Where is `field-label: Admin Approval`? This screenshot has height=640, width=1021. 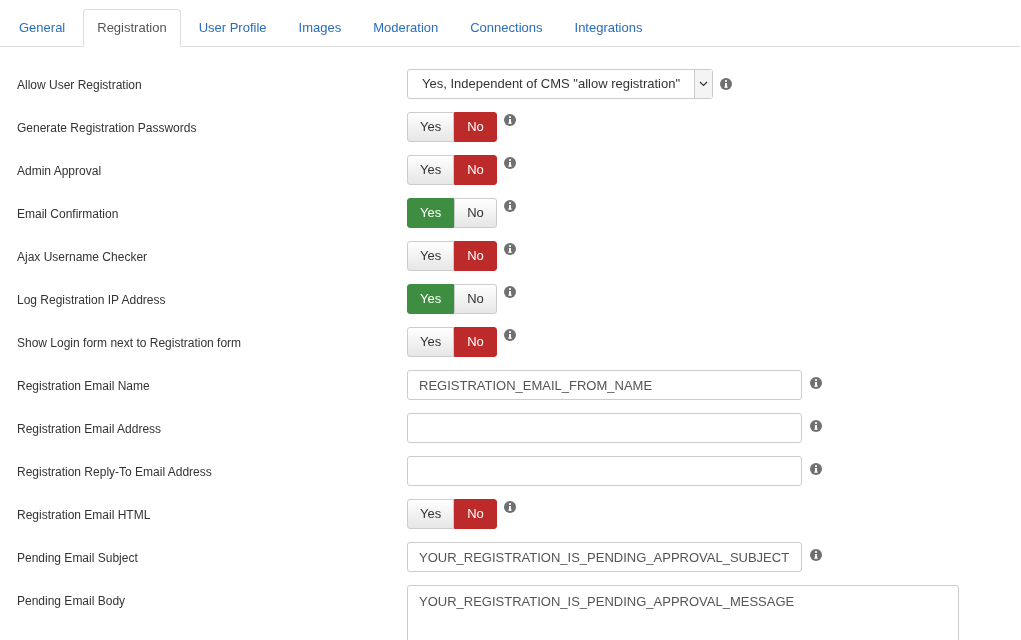
field-label: Admin Approval is located at coordinates (59, 171).